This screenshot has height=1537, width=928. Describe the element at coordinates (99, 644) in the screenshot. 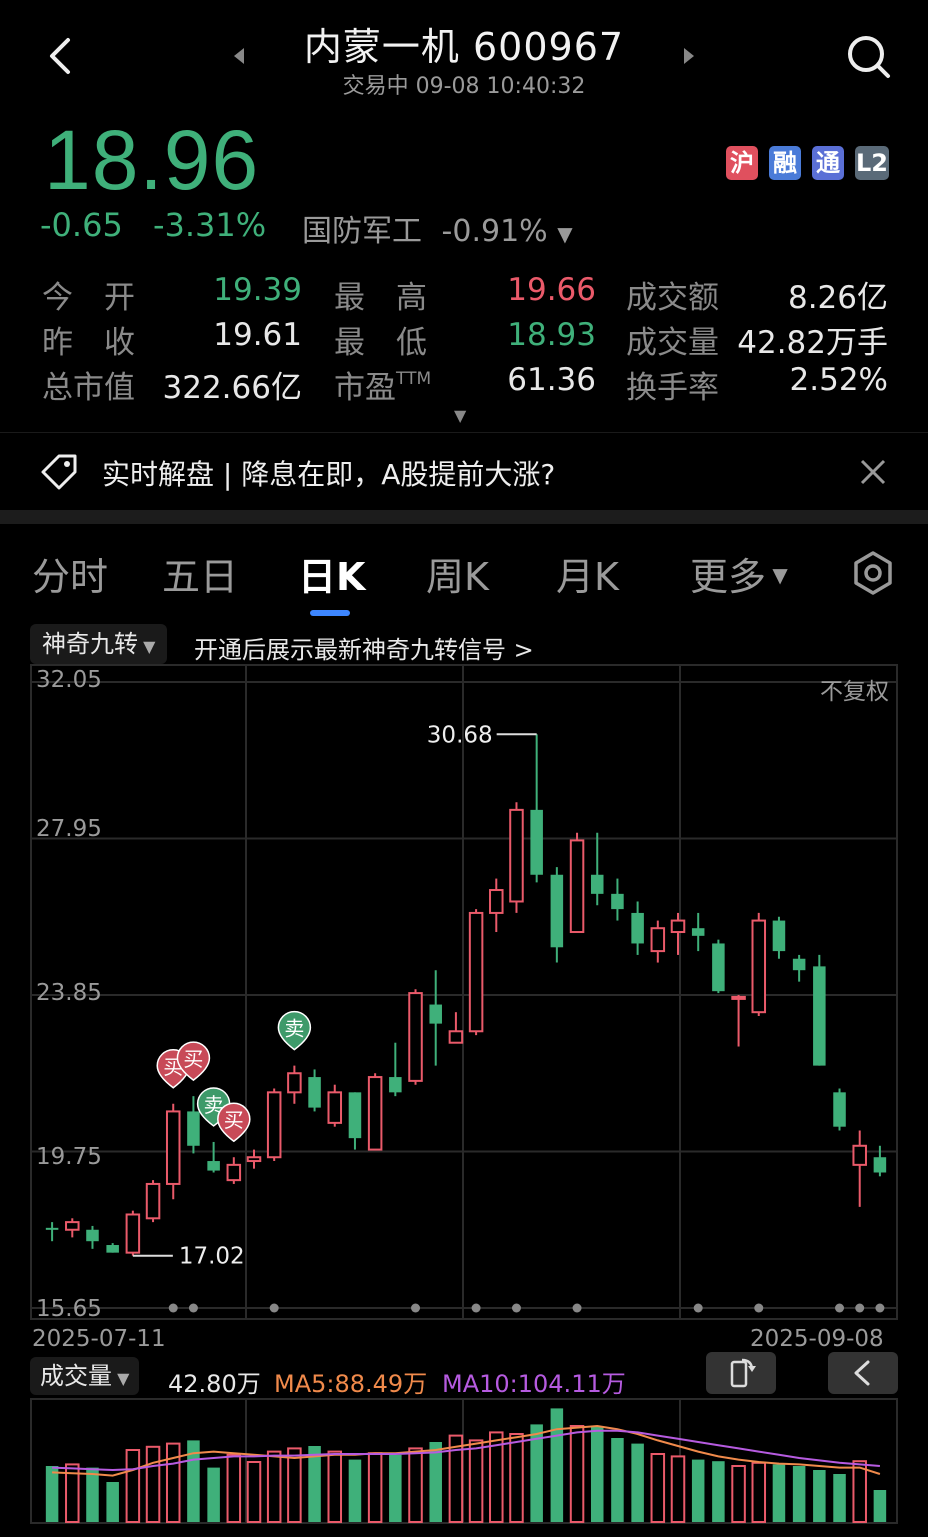

I see `indicator-selector: 神奇九转 ▼` at that location.